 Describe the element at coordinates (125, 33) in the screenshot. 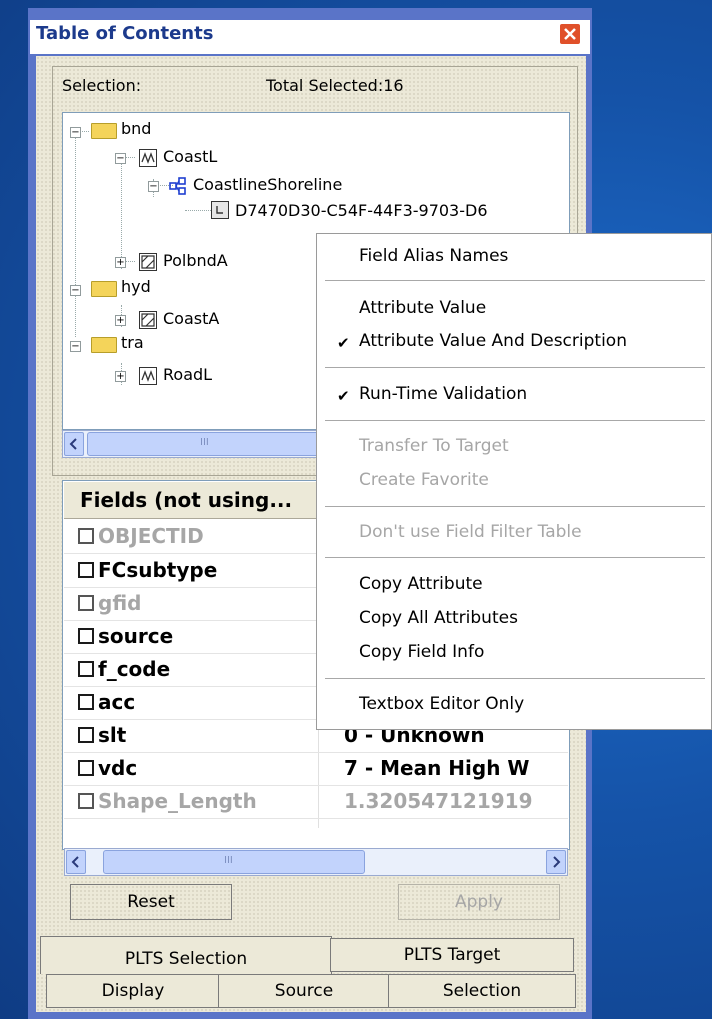

I see `window-title: Table of Contents` at that location.